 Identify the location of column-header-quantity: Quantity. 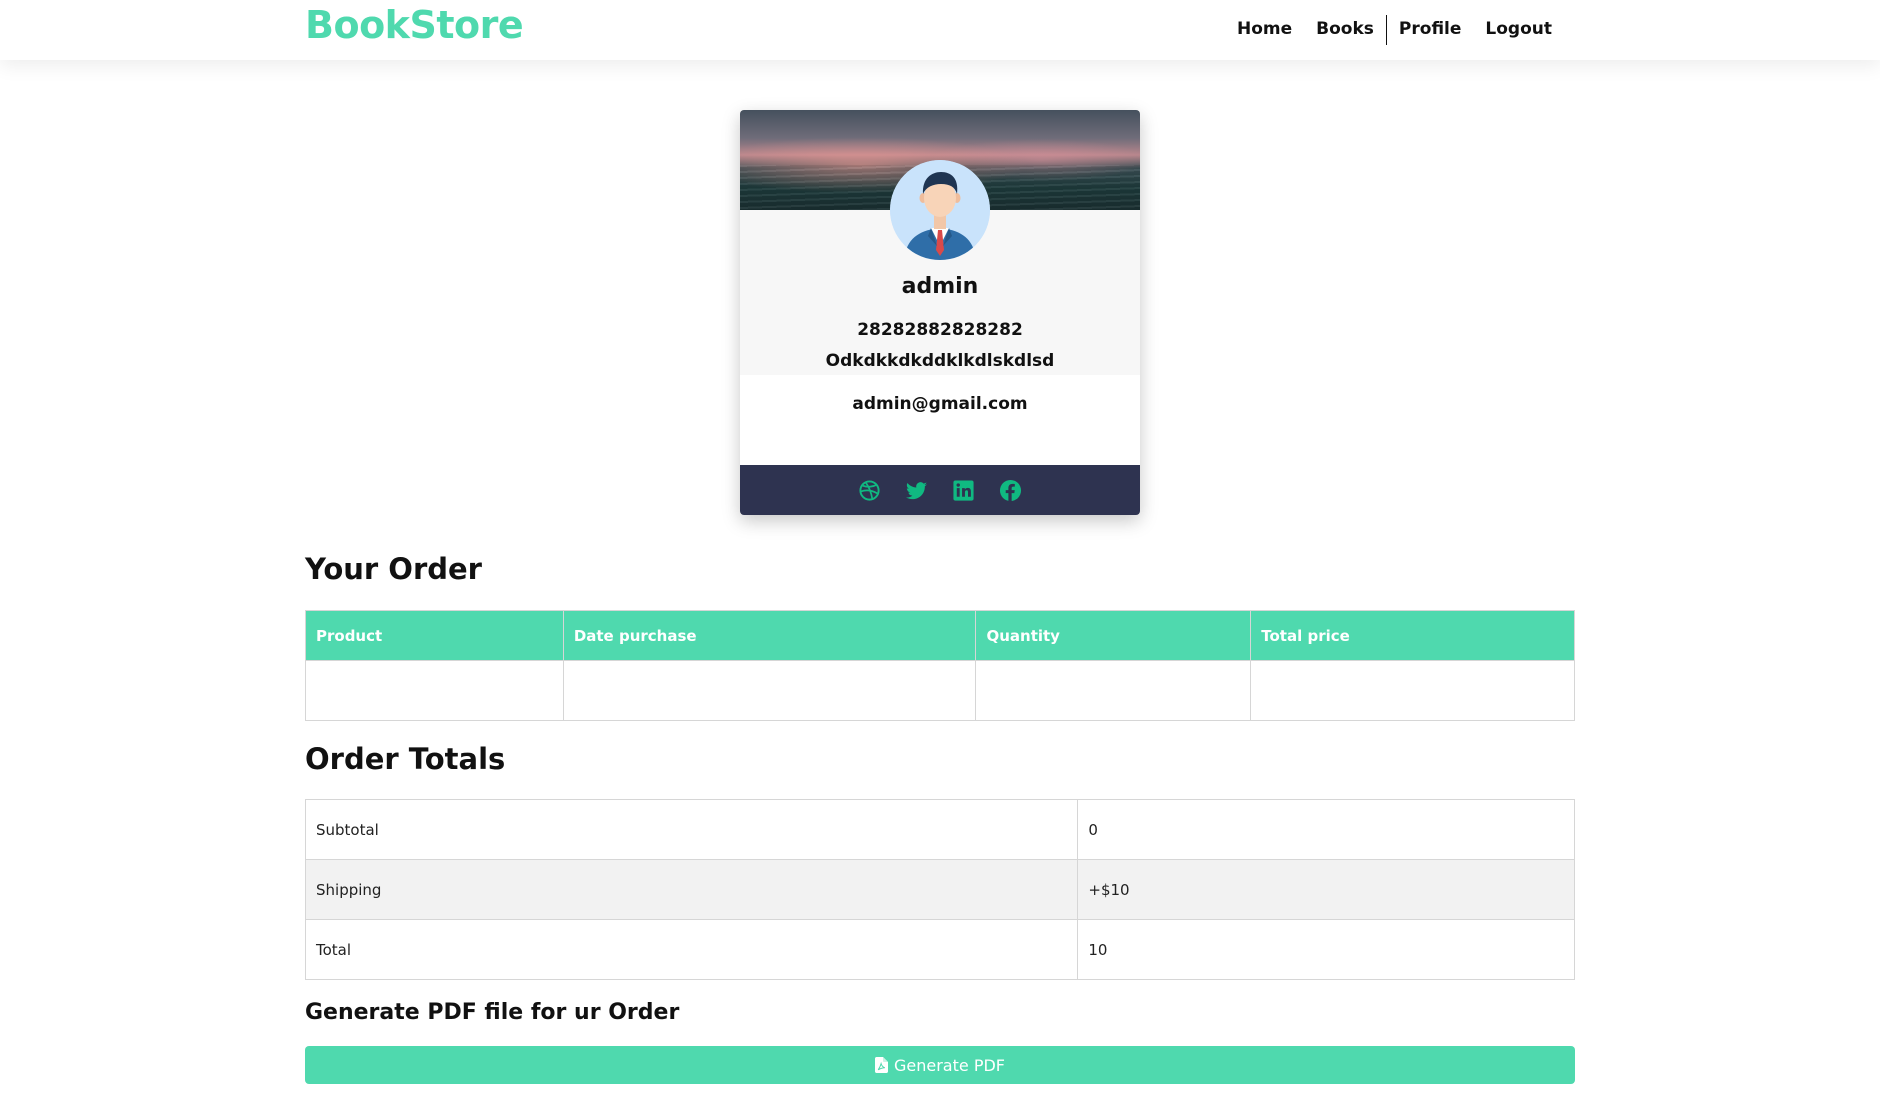
(1113, 635).